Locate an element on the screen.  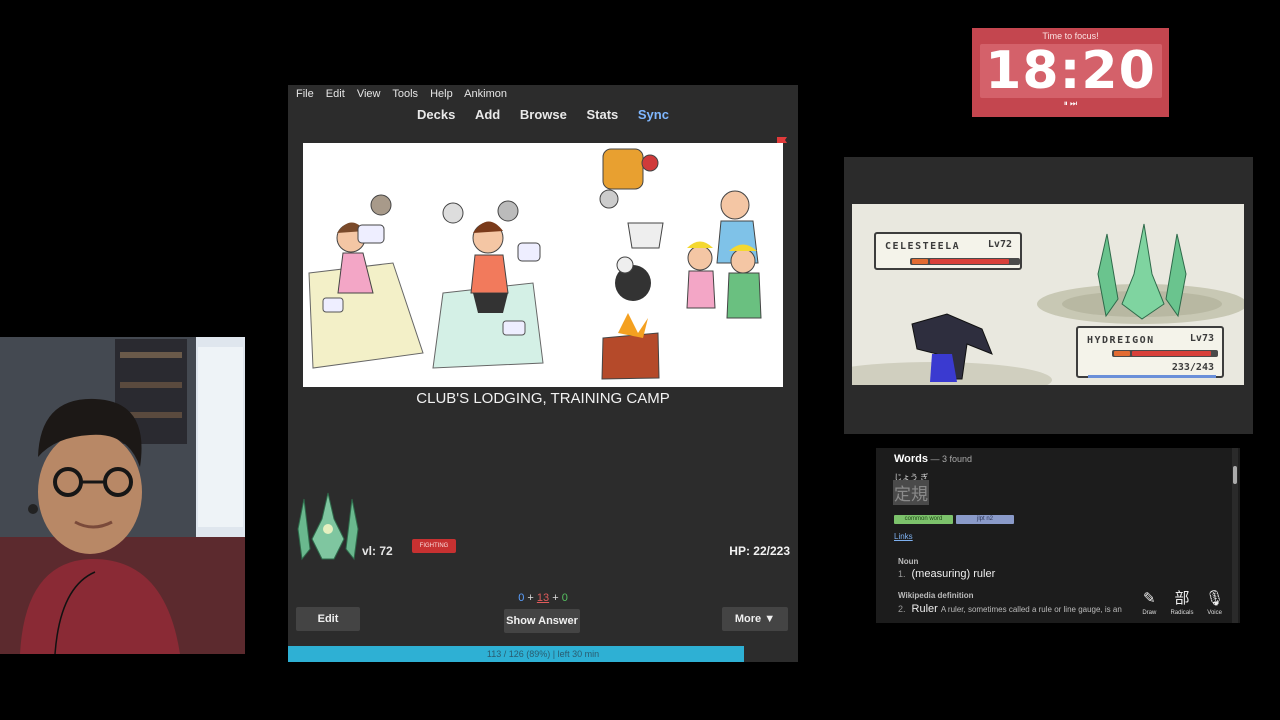
wikipedia-label: Wikipedia definition is located at coordinates (936, 595).